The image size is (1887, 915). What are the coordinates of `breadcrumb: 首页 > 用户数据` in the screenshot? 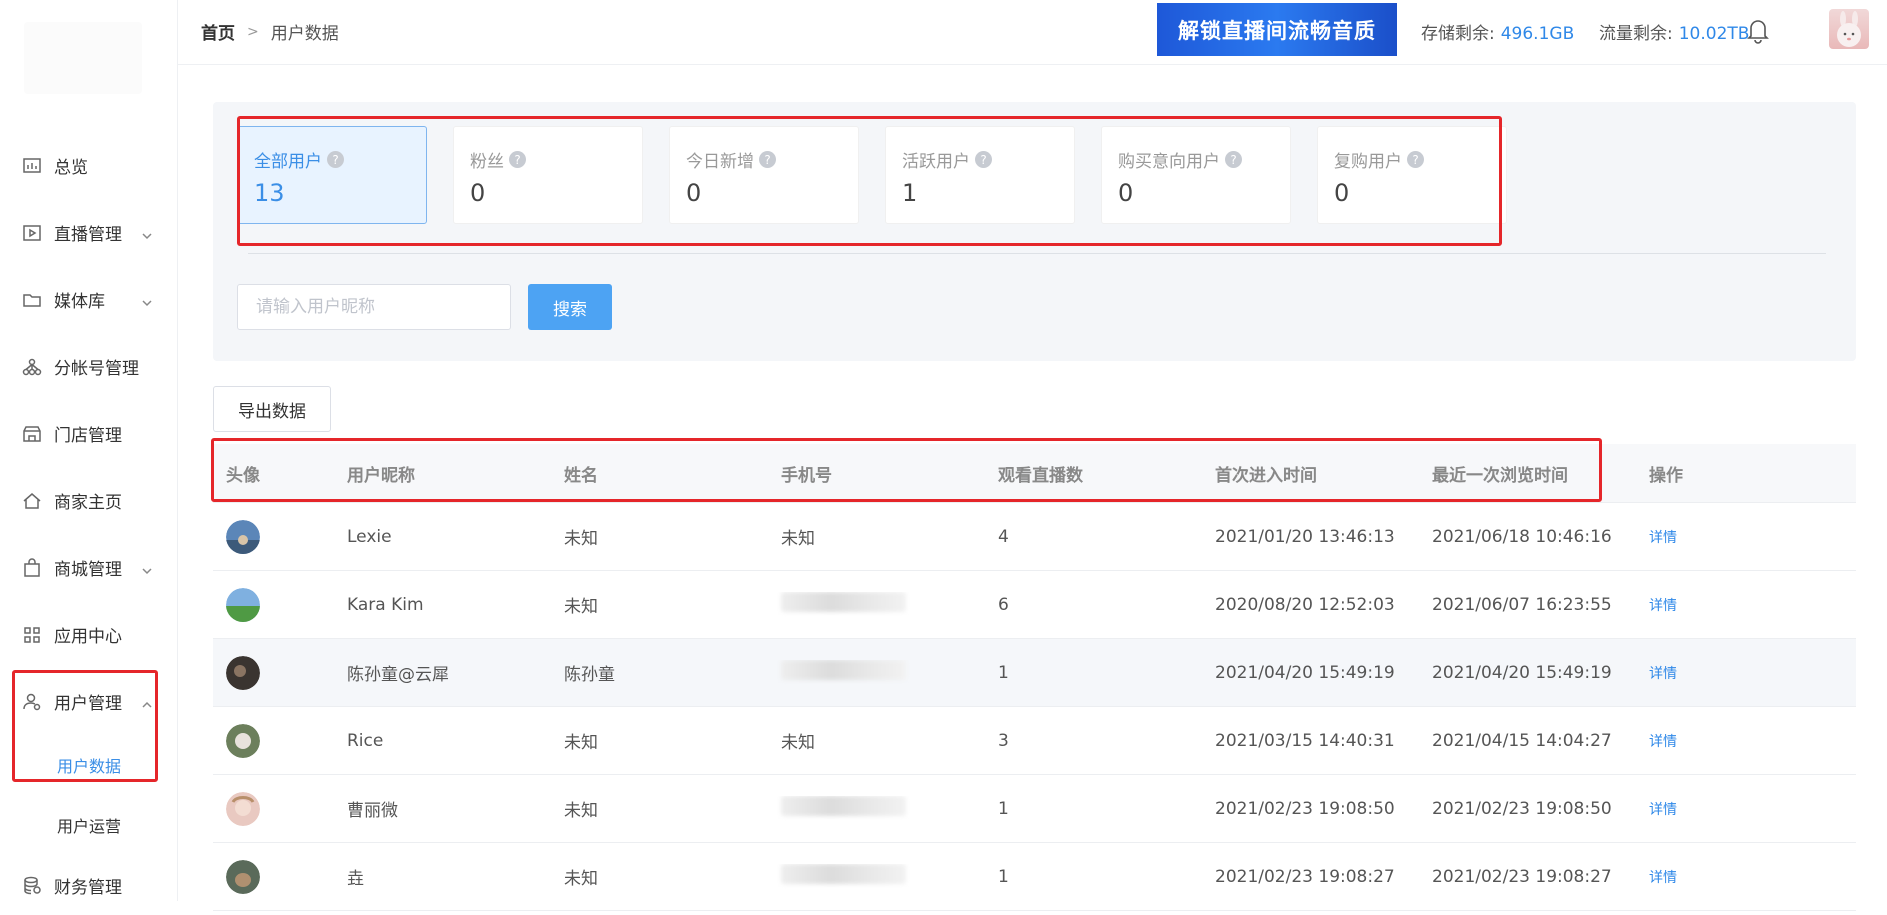 It's located at (270, 32).